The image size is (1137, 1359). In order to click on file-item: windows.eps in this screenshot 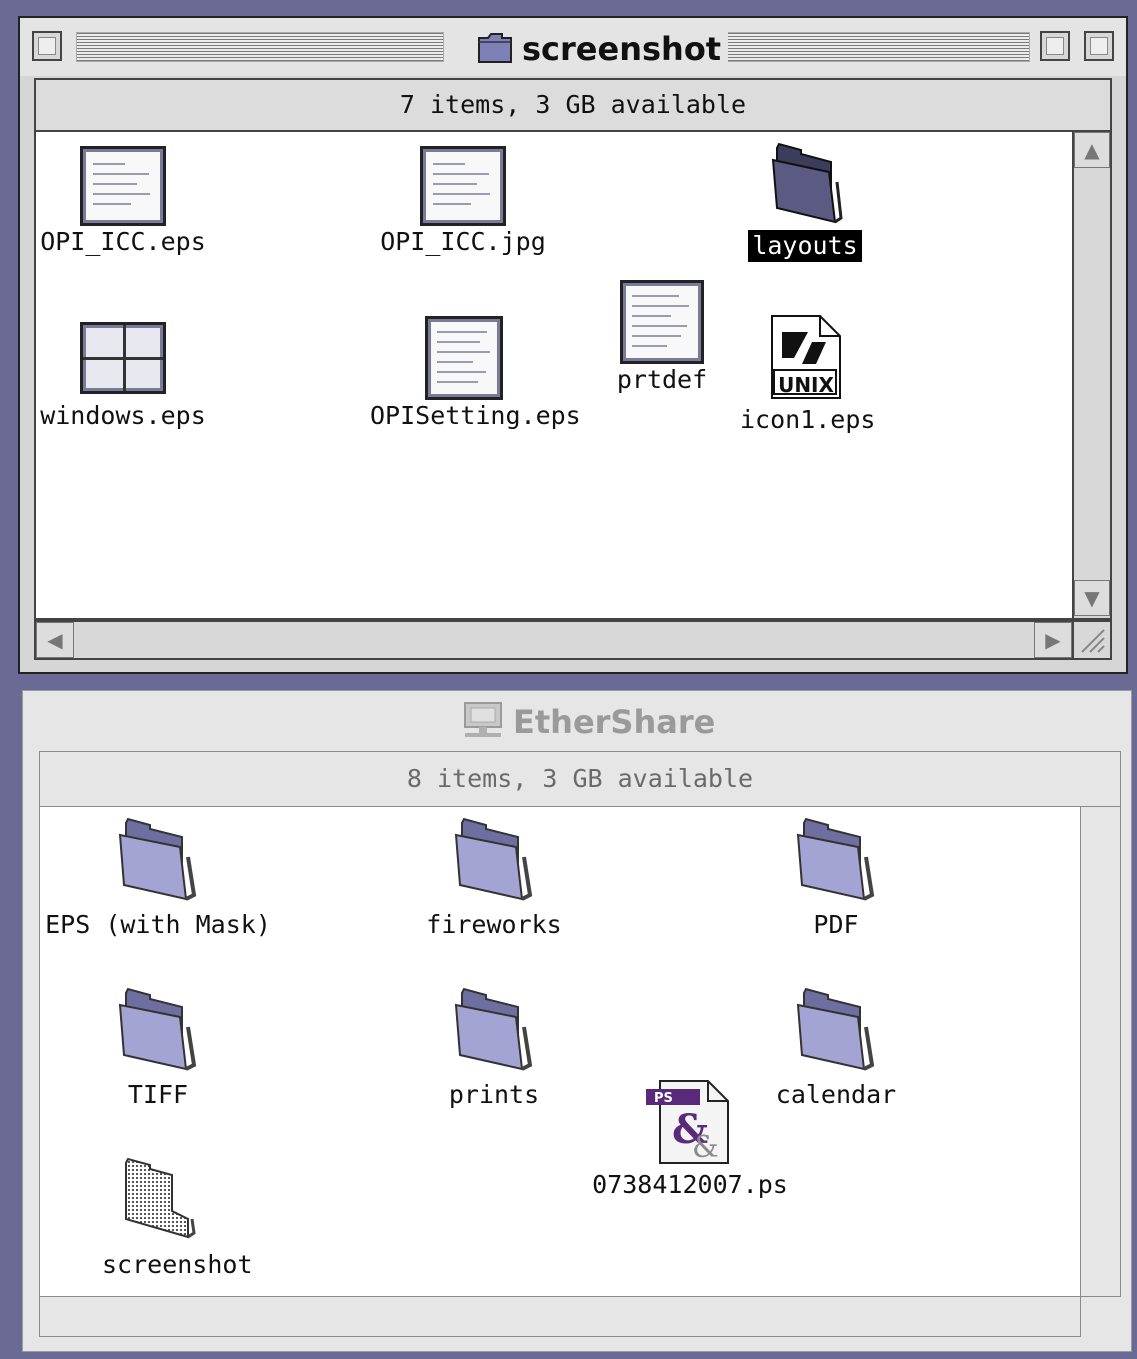, I will do `click(123, 377)`.